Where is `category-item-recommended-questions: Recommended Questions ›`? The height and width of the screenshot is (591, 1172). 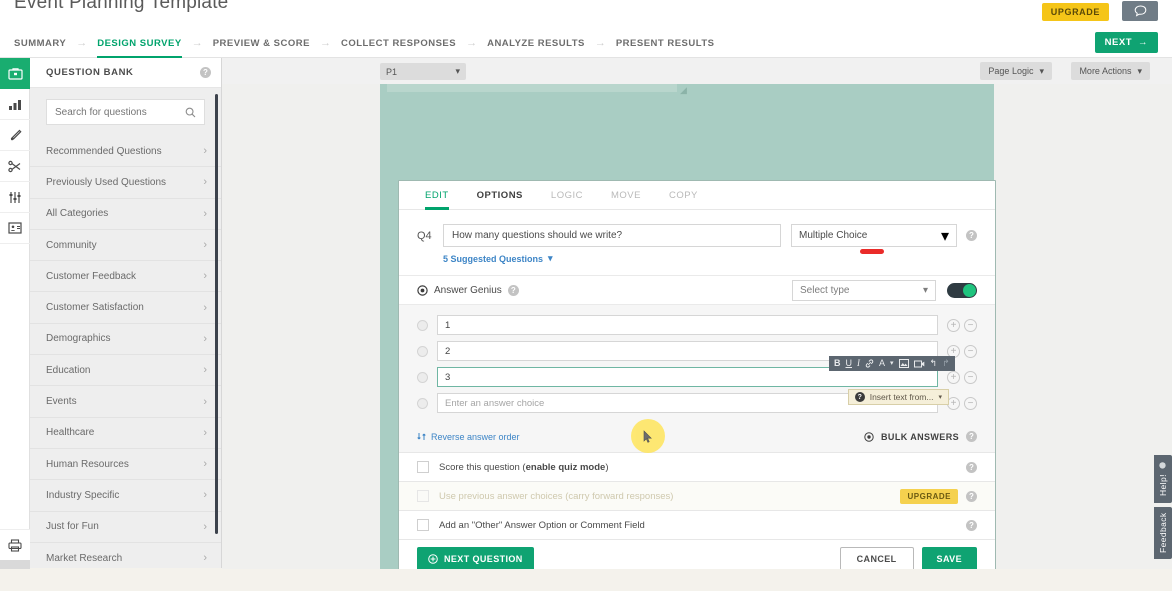 category-item-recommended-questions: Recommended Questions › is located at coordinates (125, 152).